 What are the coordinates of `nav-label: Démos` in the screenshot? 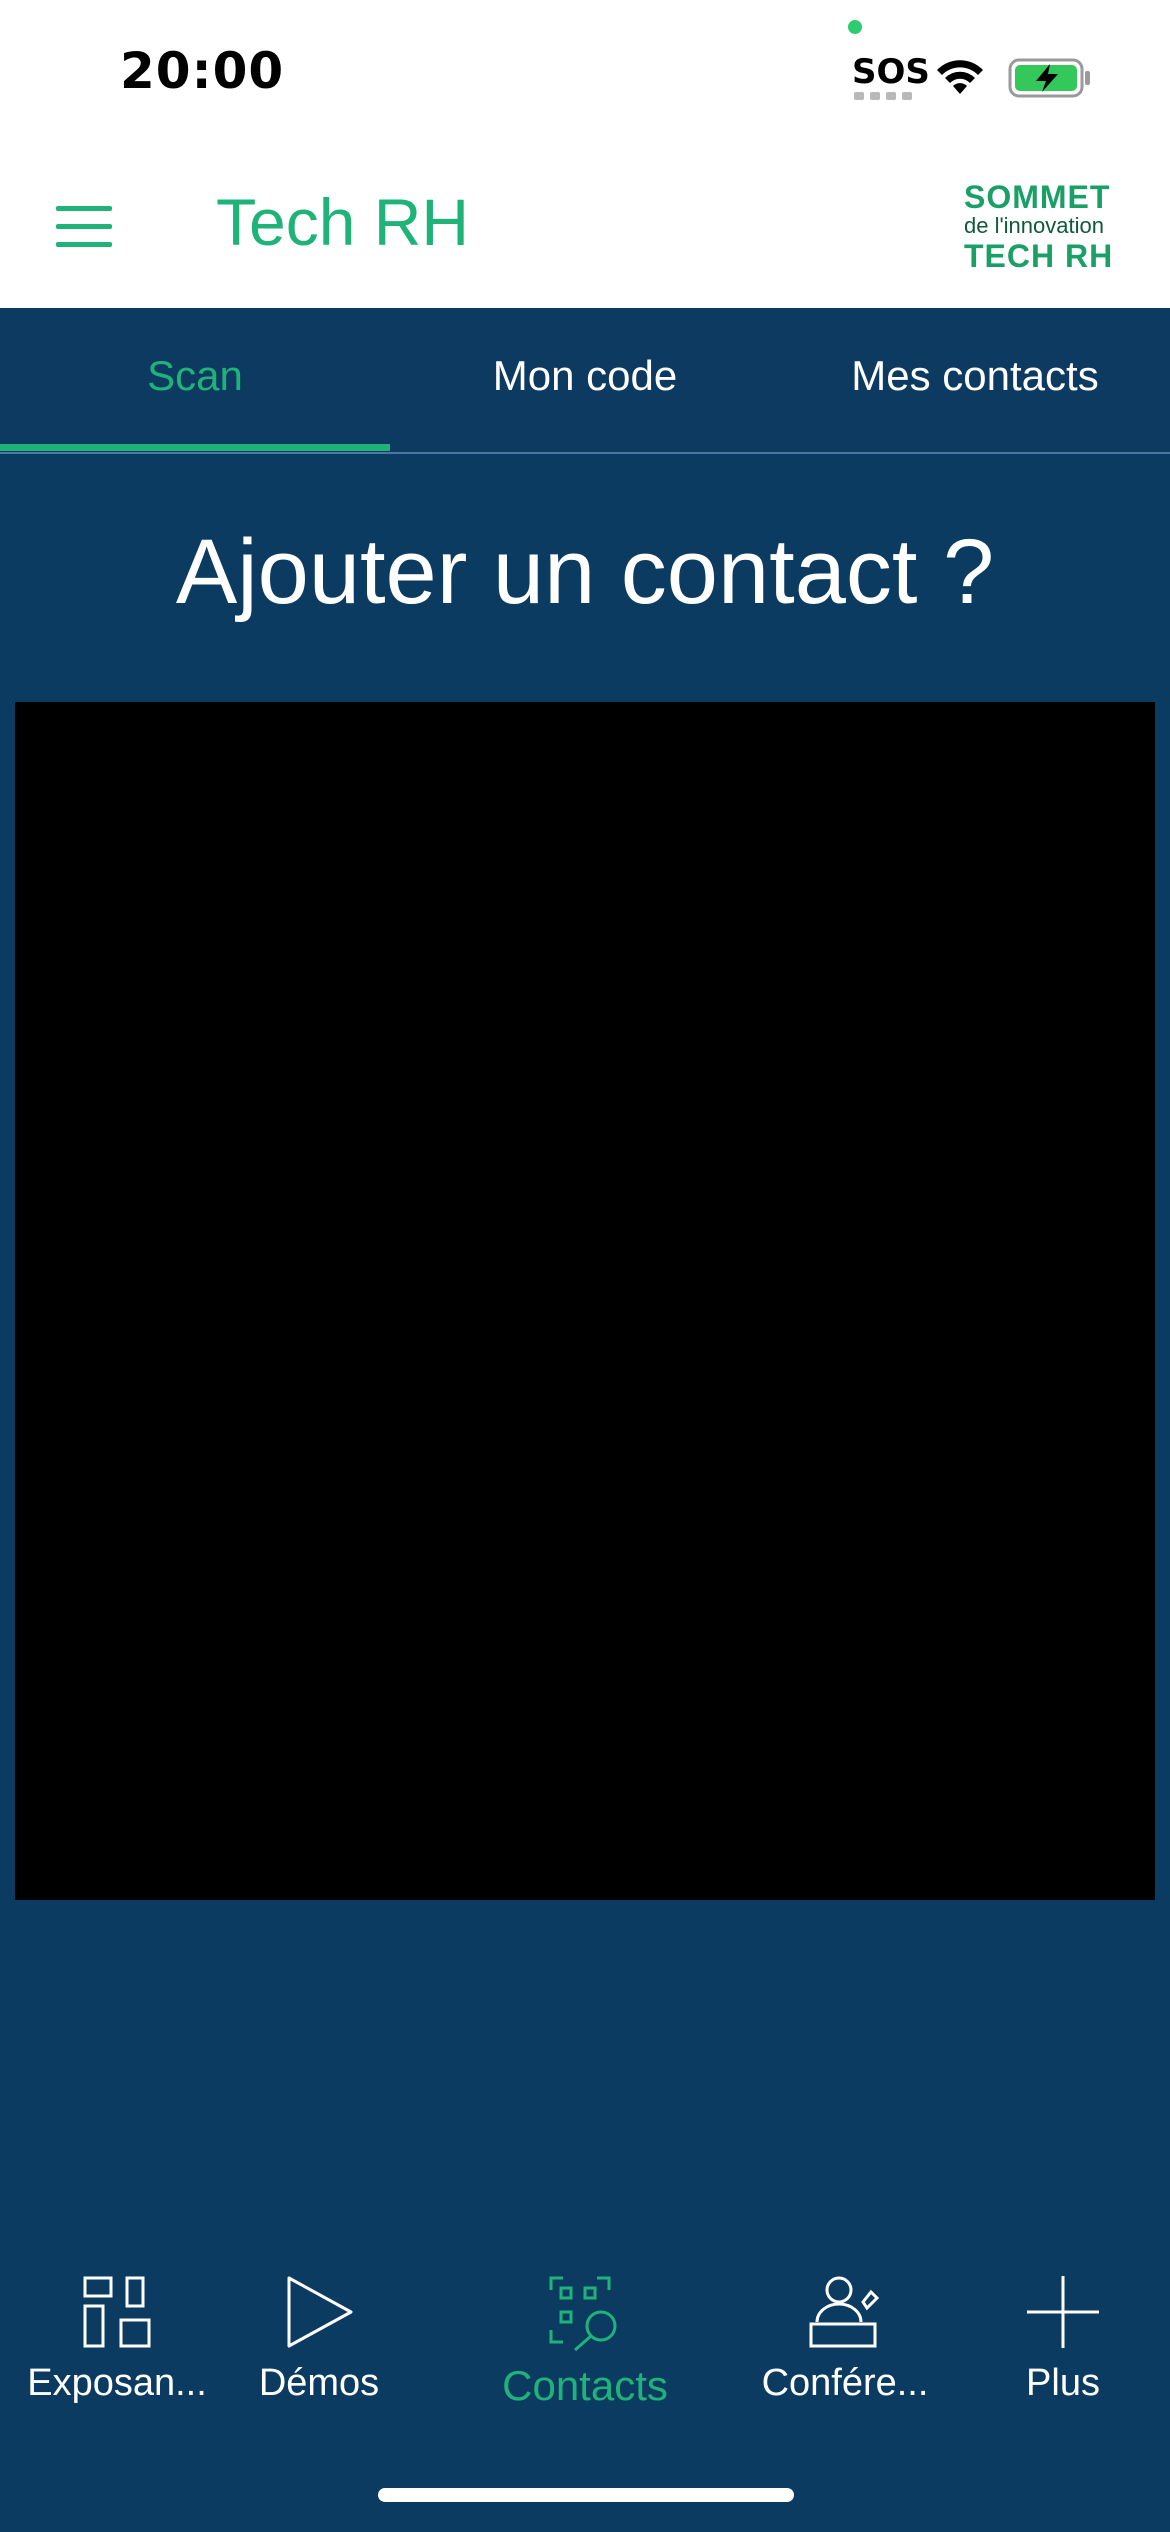 It's located at (319, 2383).